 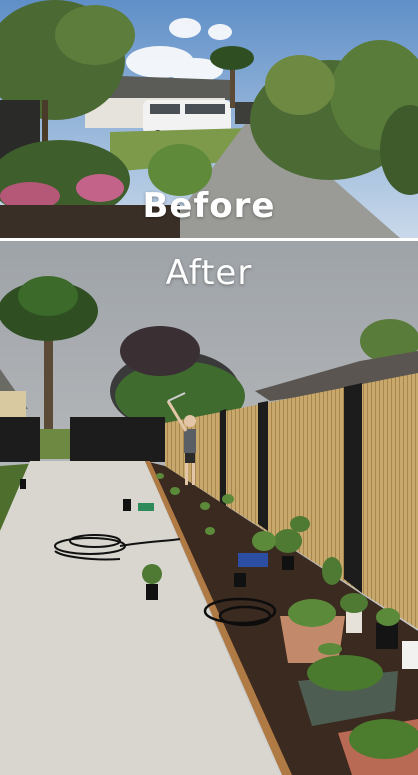 I want to click on black-fence-left, so click(x=82, y=439).